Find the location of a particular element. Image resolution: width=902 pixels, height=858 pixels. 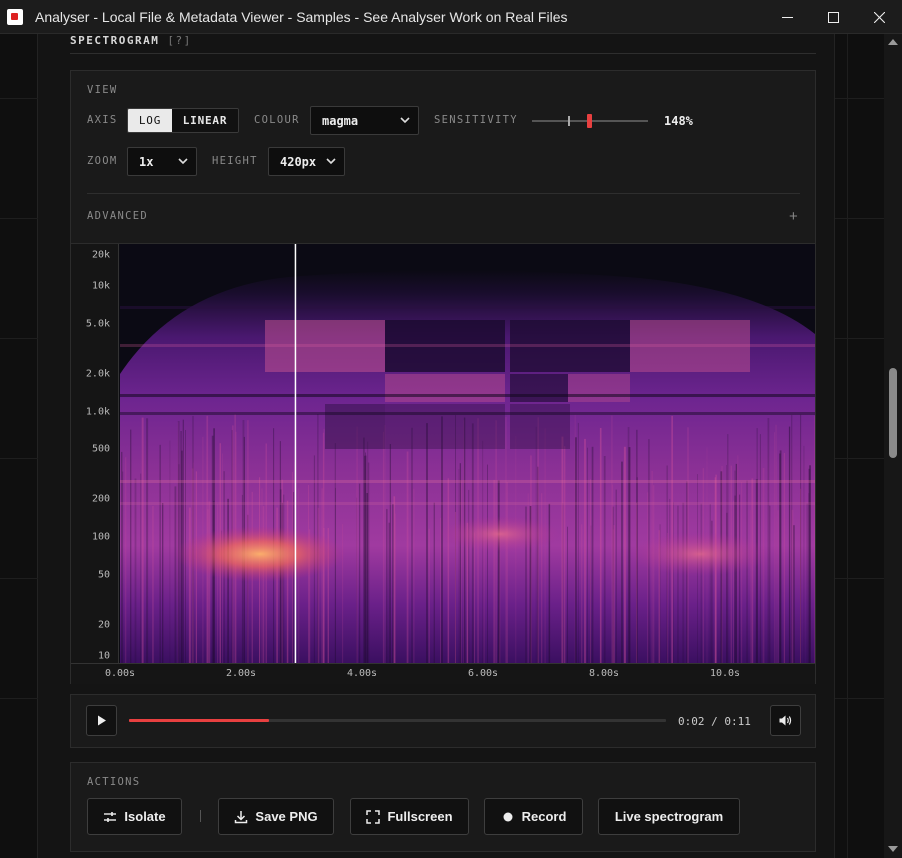

frequency-tick-label: 20k is located at coordinates (100, 255).